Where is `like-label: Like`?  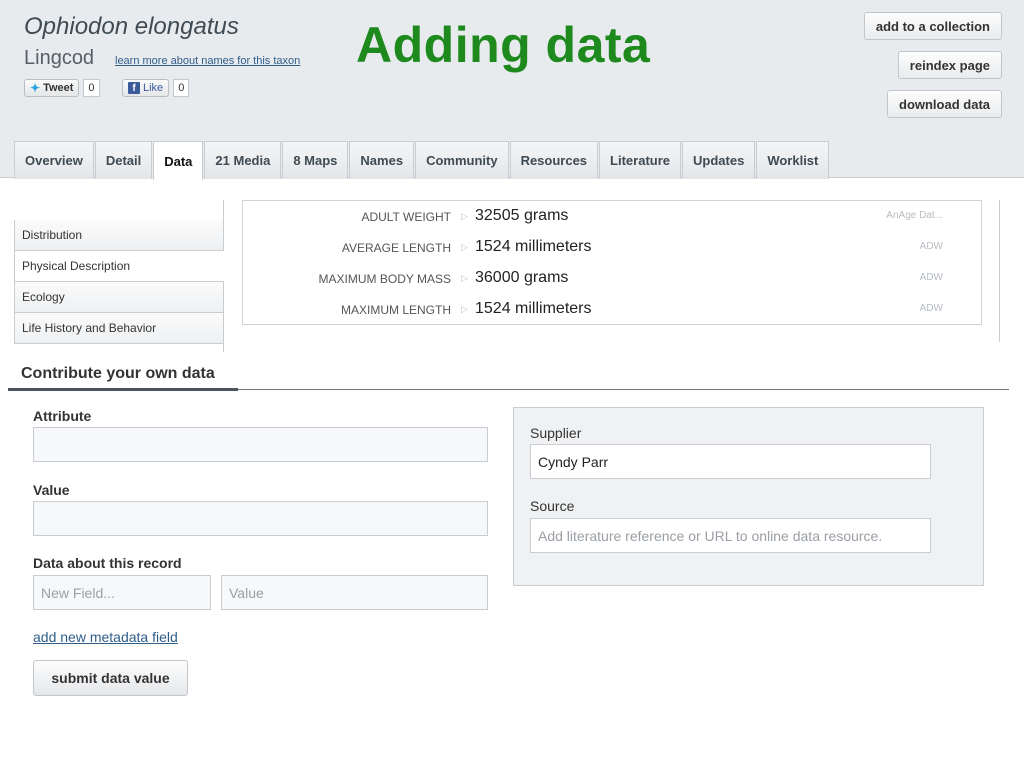 like-label: Like is located at coordinates (153, 88).